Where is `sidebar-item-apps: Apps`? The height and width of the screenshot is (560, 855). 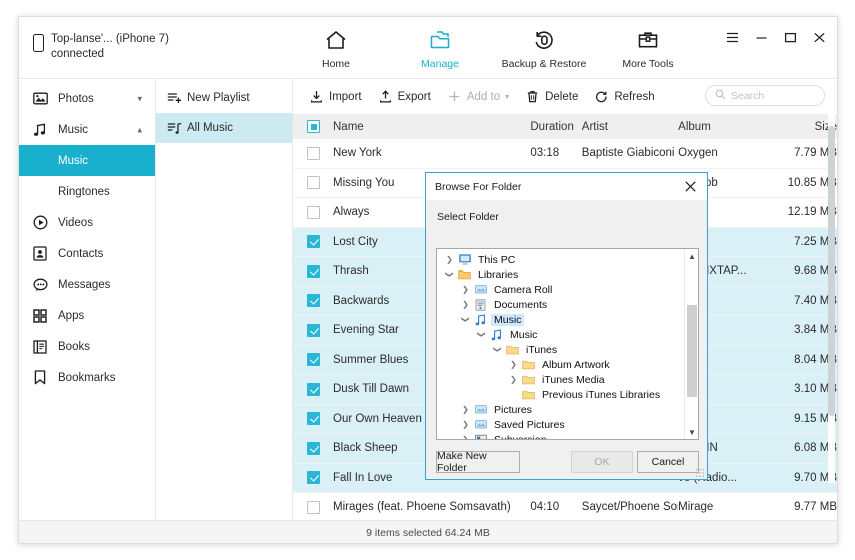
sidebar-item-apps: Apps is located at coordinates (87, 315).